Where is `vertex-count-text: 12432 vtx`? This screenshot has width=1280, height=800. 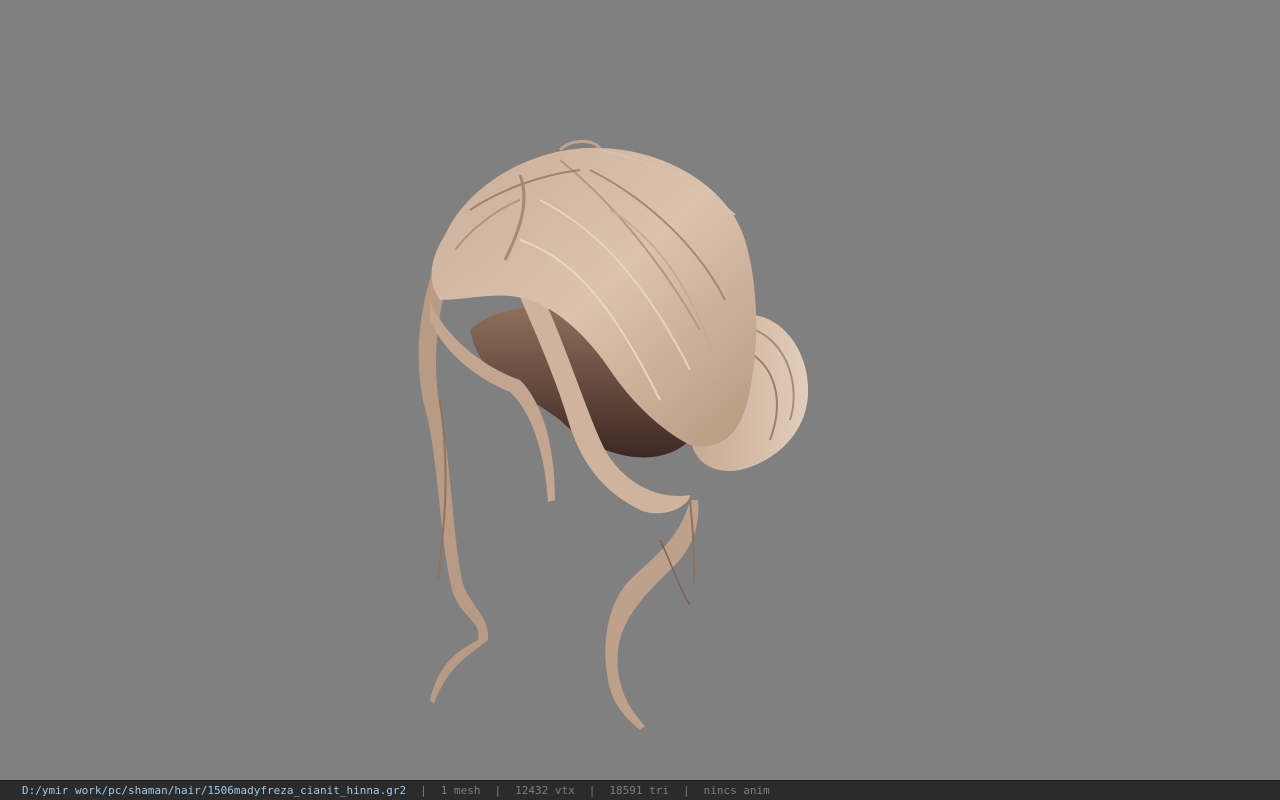 vertex-count-text: 12432 vtx is located at coordinates (545, 790).